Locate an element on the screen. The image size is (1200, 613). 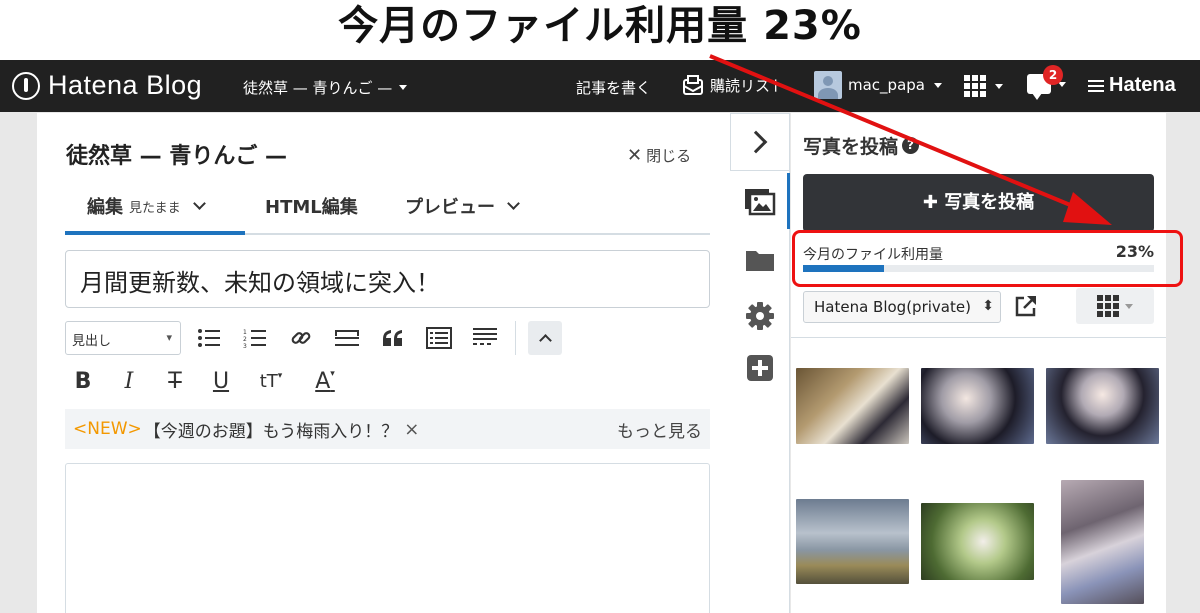
folder-icon is located at coordinates (760, 261).